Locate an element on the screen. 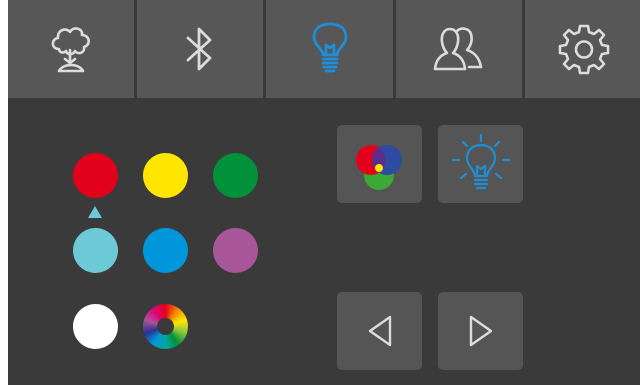 The height and width of the screenshot is (385, 640). tab-lighting is located at coordinates (329, 49).